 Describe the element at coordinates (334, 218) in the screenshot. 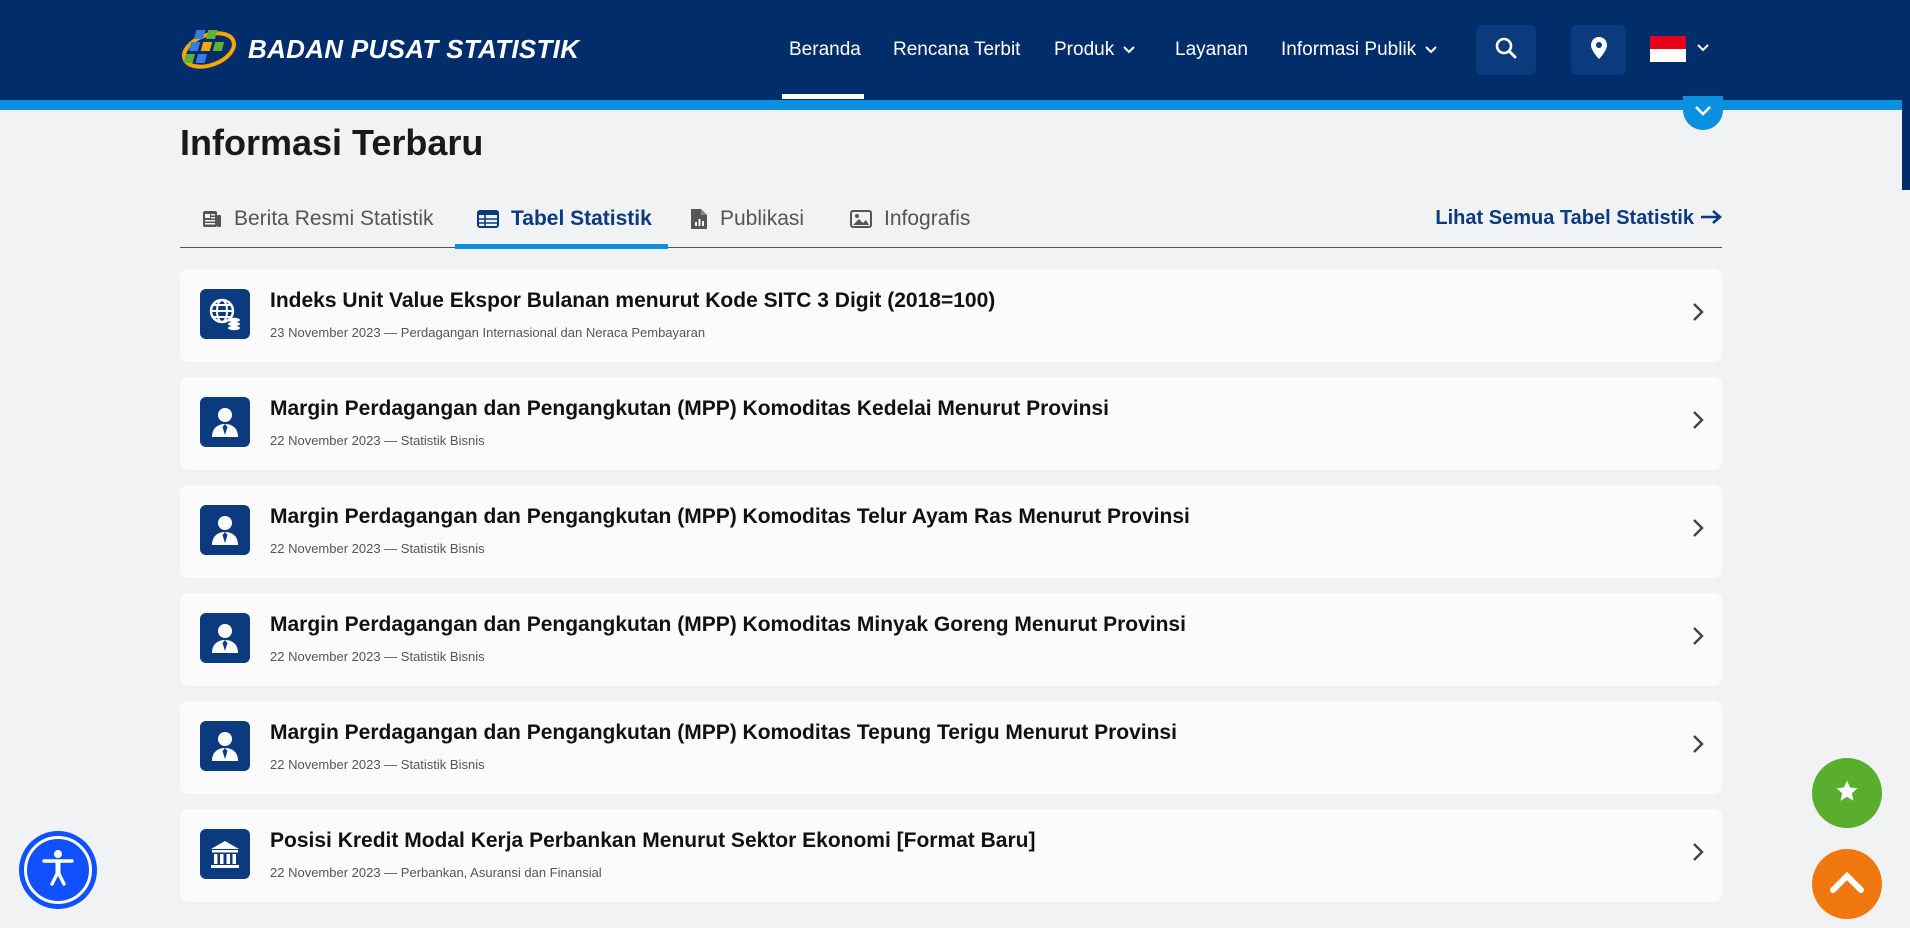

I see `tab-label: Berita Resmi Statistik` at that location.